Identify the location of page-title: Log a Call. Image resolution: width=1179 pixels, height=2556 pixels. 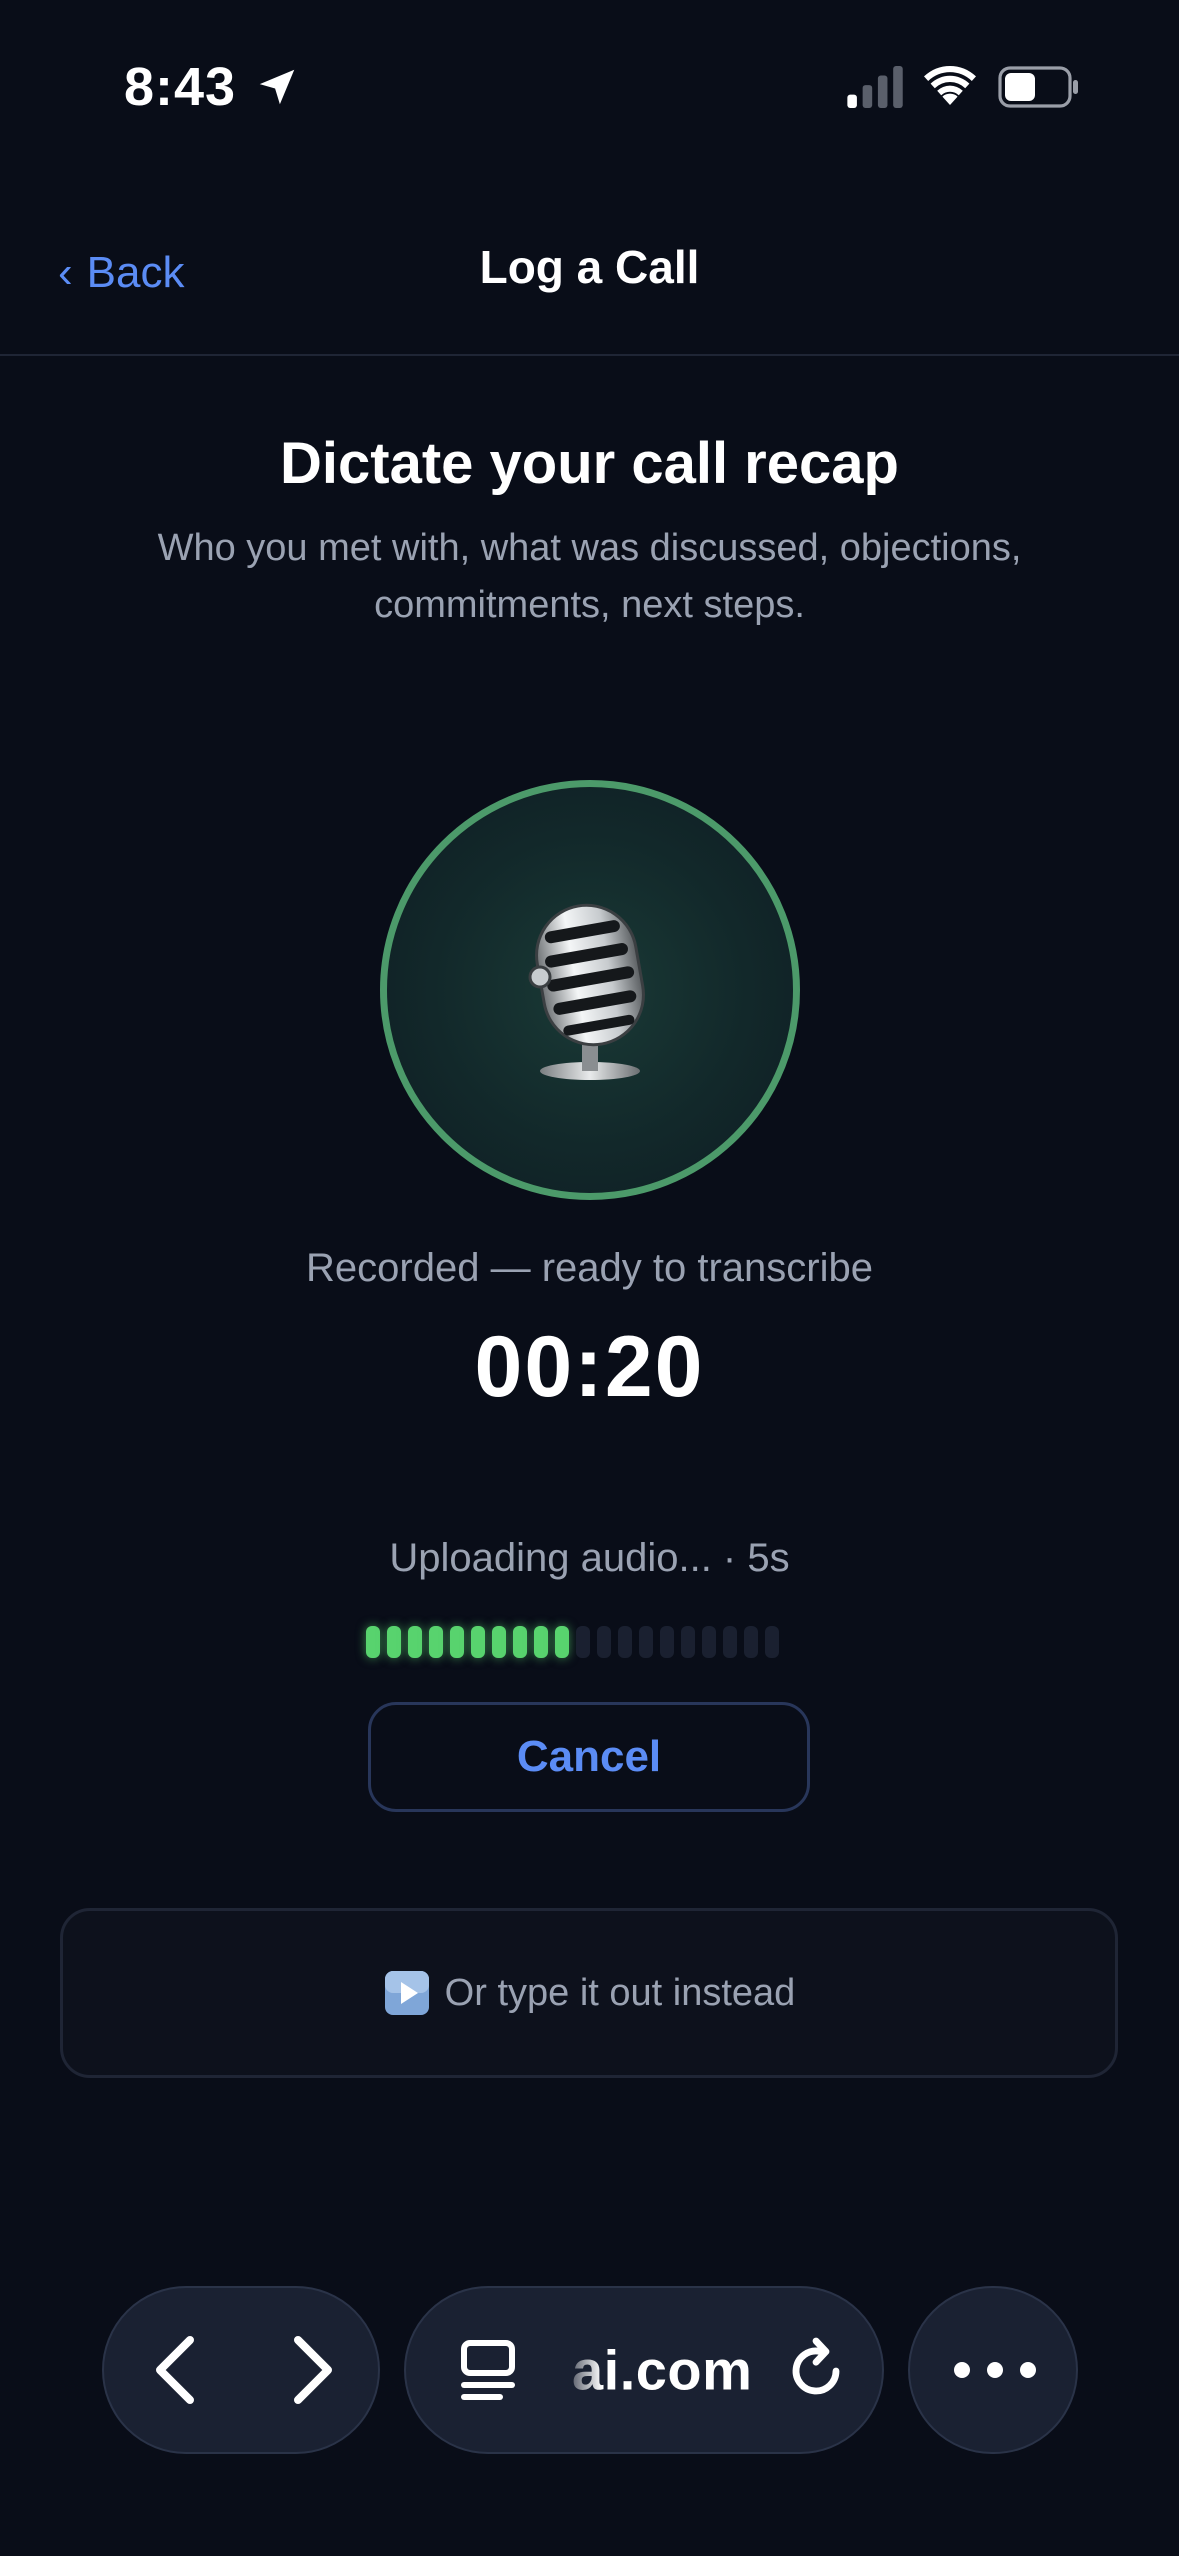
(589, 267).